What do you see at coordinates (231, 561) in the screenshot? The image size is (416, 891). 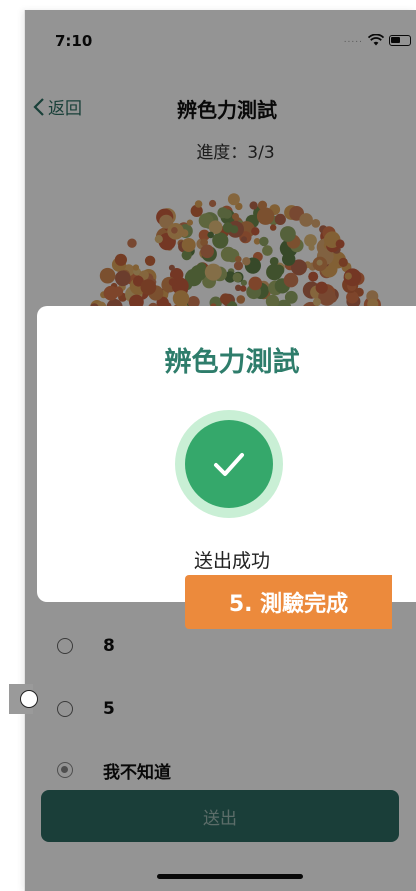 I see `dialog-message: 送出成功` at bounding box center [231, 561].